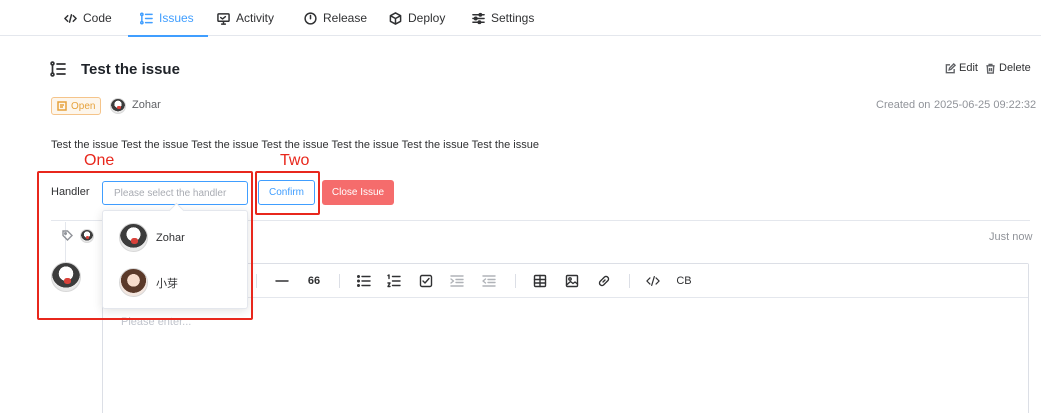 The image size is (1041, 413). What do you see at coordinates (513, 18) in the screenshot?
I see `tab-label: Settings` at bounding box center [513, 18].